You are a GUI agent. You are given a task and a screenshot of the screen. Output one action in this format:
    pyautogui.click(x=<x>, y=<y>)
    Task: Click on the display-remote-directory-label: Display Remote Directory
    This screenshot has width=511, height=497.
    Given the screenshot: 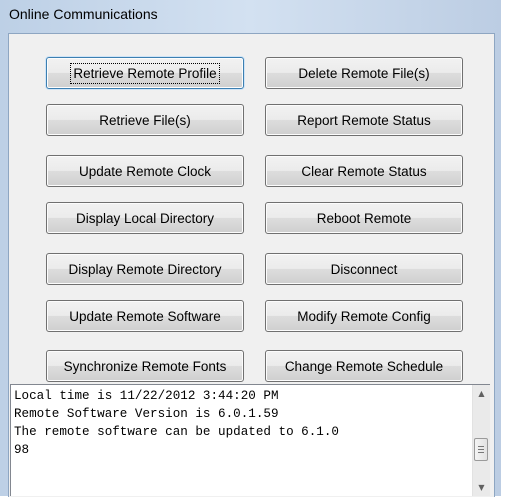 What is the action you would take?
    pyautogui.click(x=145, y=269)
    